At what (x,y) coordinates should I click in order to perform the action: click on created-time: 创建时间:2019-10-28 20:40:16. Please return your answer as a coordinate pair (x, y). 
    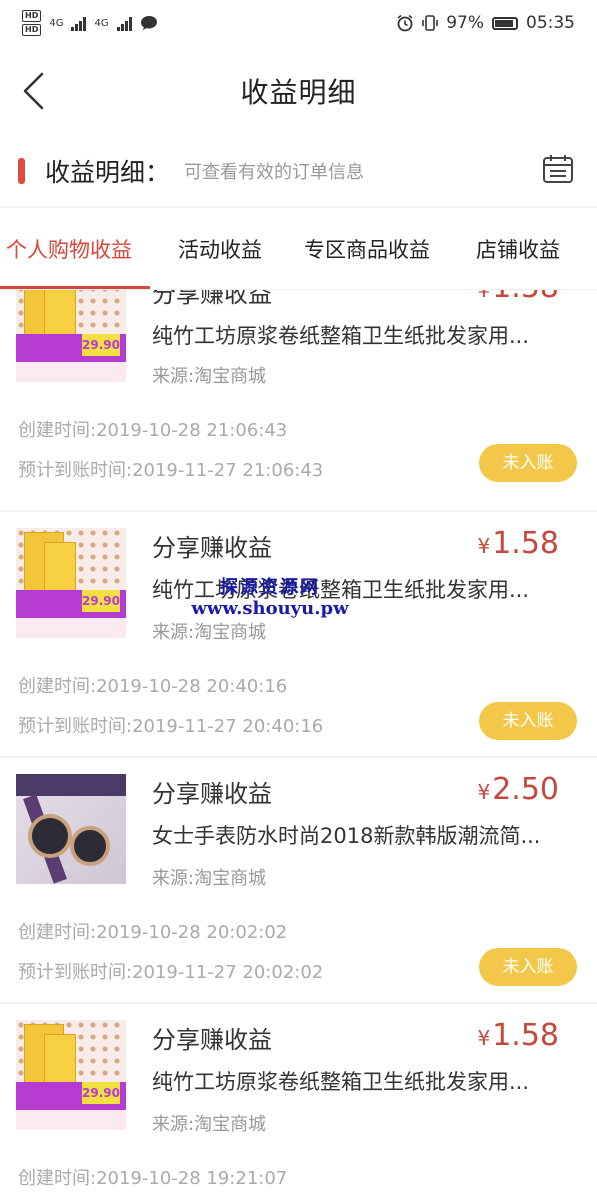
    Looking at the image, I should click on (153, 686).